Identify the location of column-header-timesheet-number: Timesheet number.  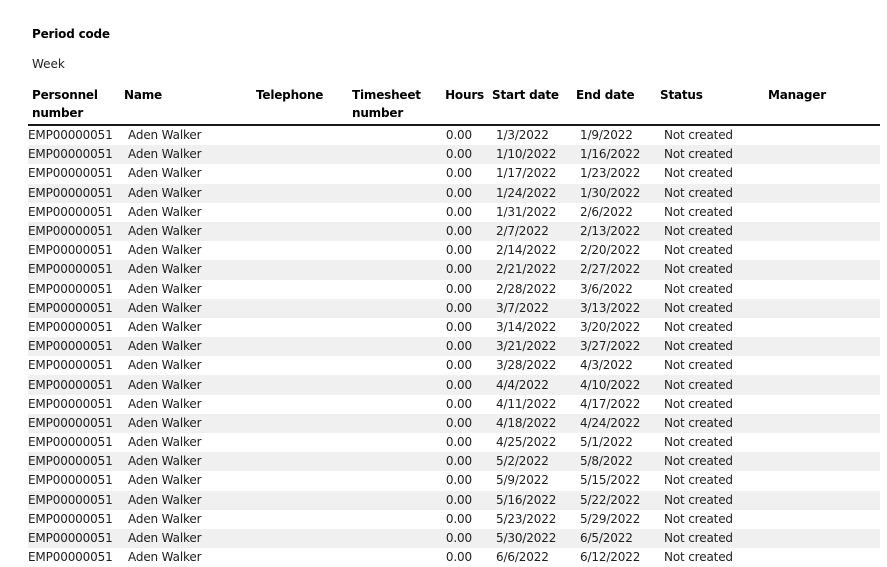
(398, 106).